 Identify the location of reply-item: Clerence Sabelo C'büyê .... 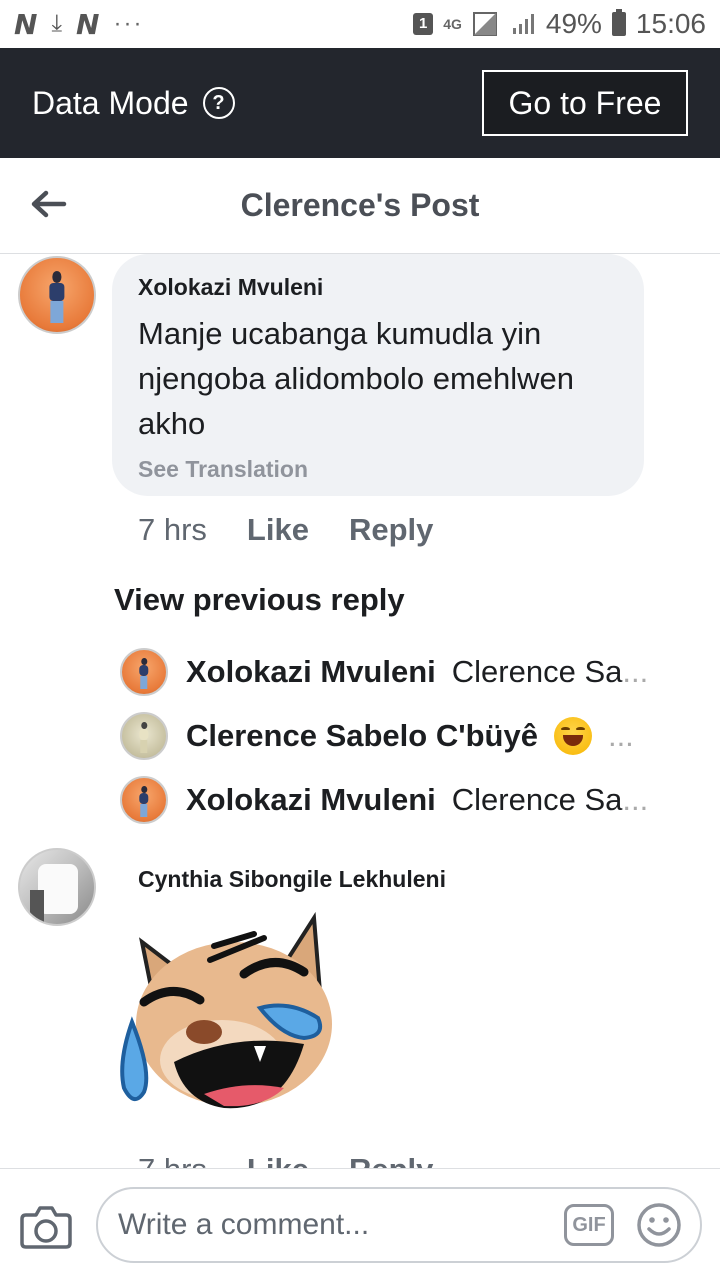
(400, 736).